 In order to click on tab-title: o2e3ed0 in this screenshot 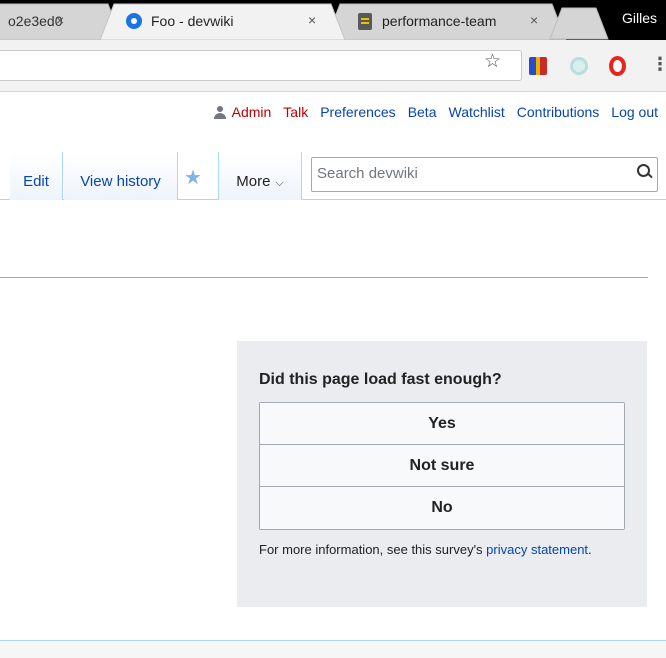, I will do `click(35, 21)`.